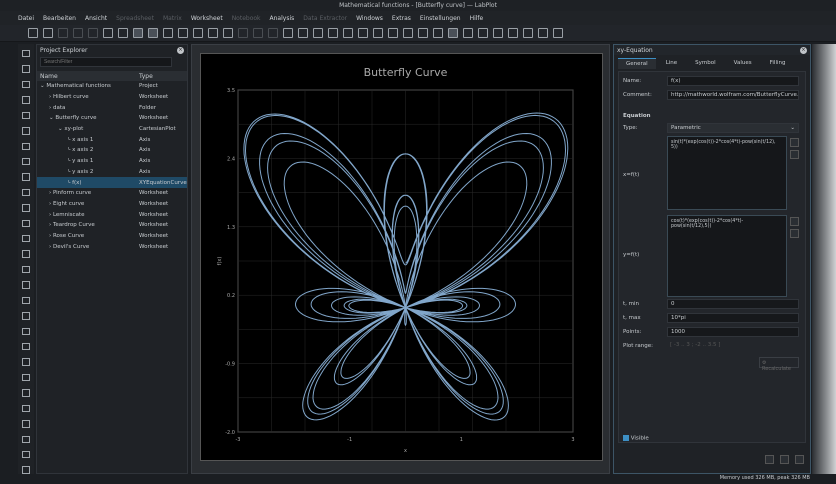 The width and height of the screenshot is (836, 484). I want to click on save-template-button, so click(784, 459).